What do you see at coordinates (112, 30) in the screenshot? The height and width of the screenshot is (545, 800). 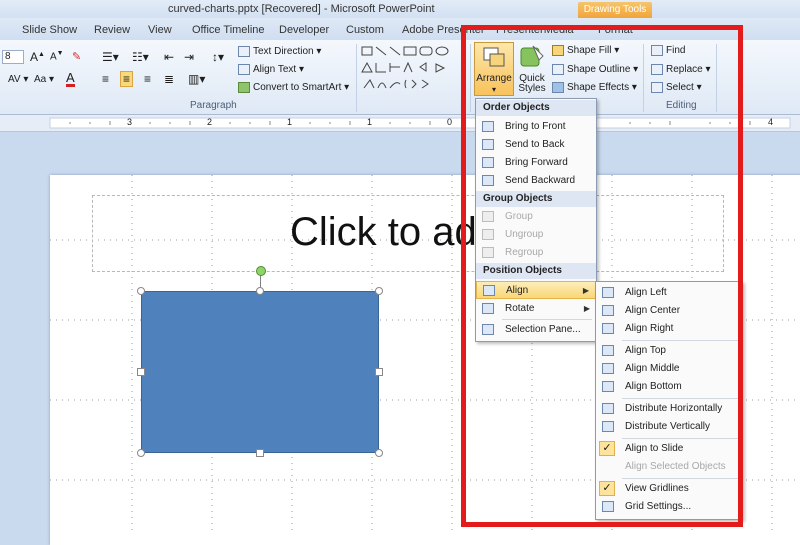 I see `tab-review: Review` at bounding box center [112, 30].